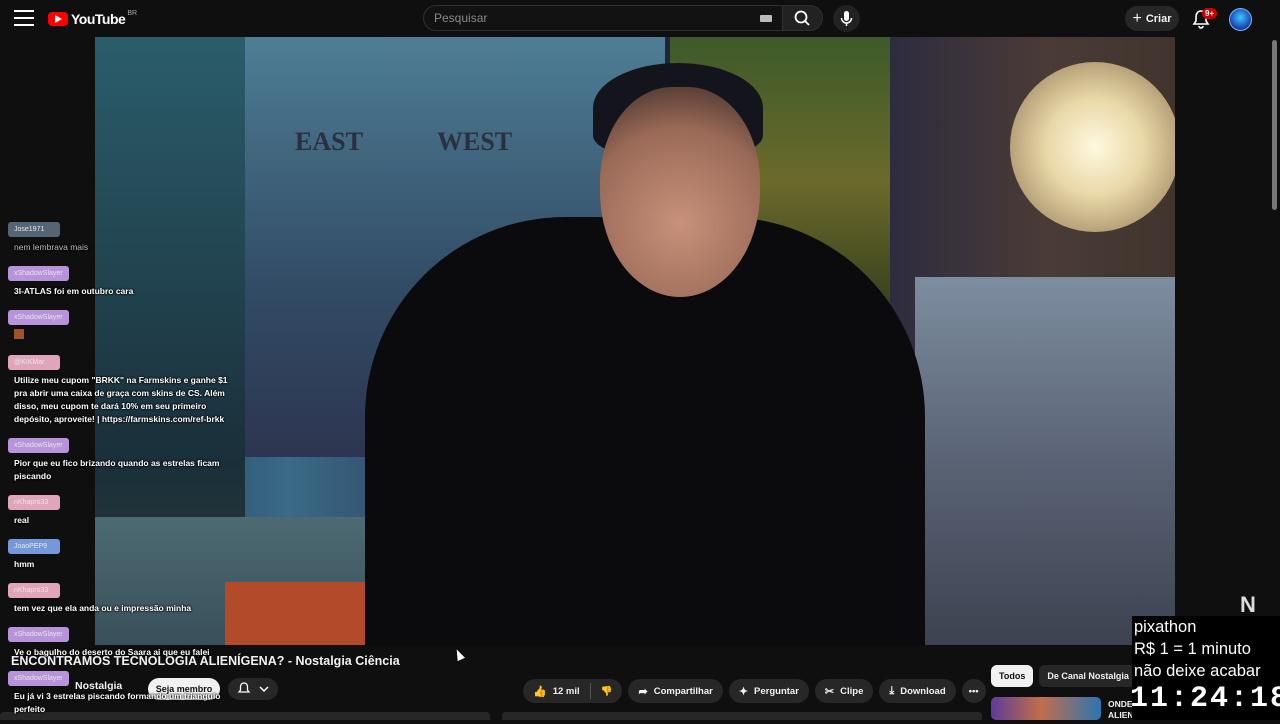  What do you see at coordinates (1046, 708) in the screenshot?
I see `recommended-video-thumbnail` at bounding box center [1046, 708].